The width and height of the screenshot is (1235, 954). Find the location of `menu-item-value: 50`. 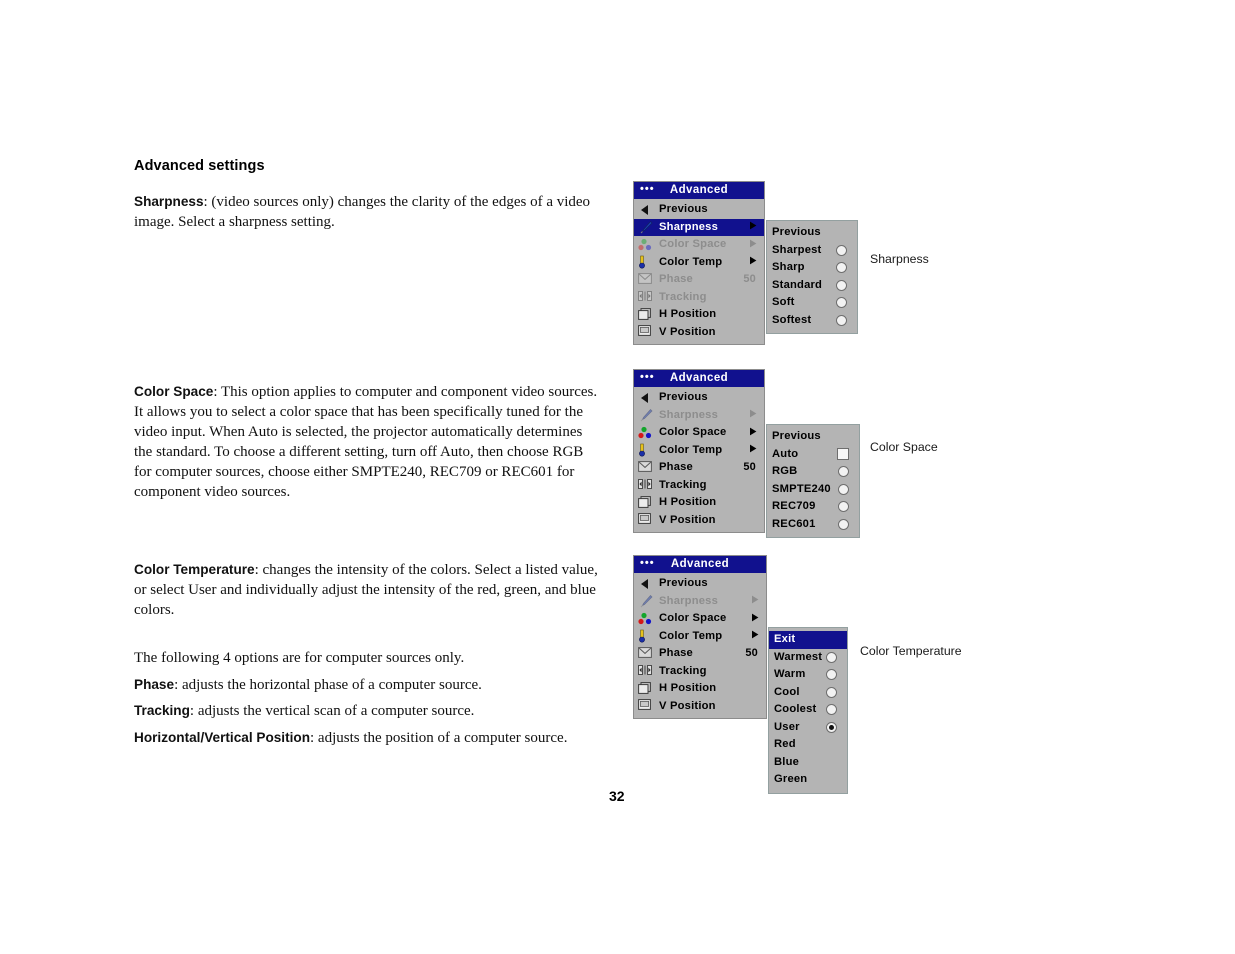

menu-item-value: 50 is located at coordinates (751, 653).